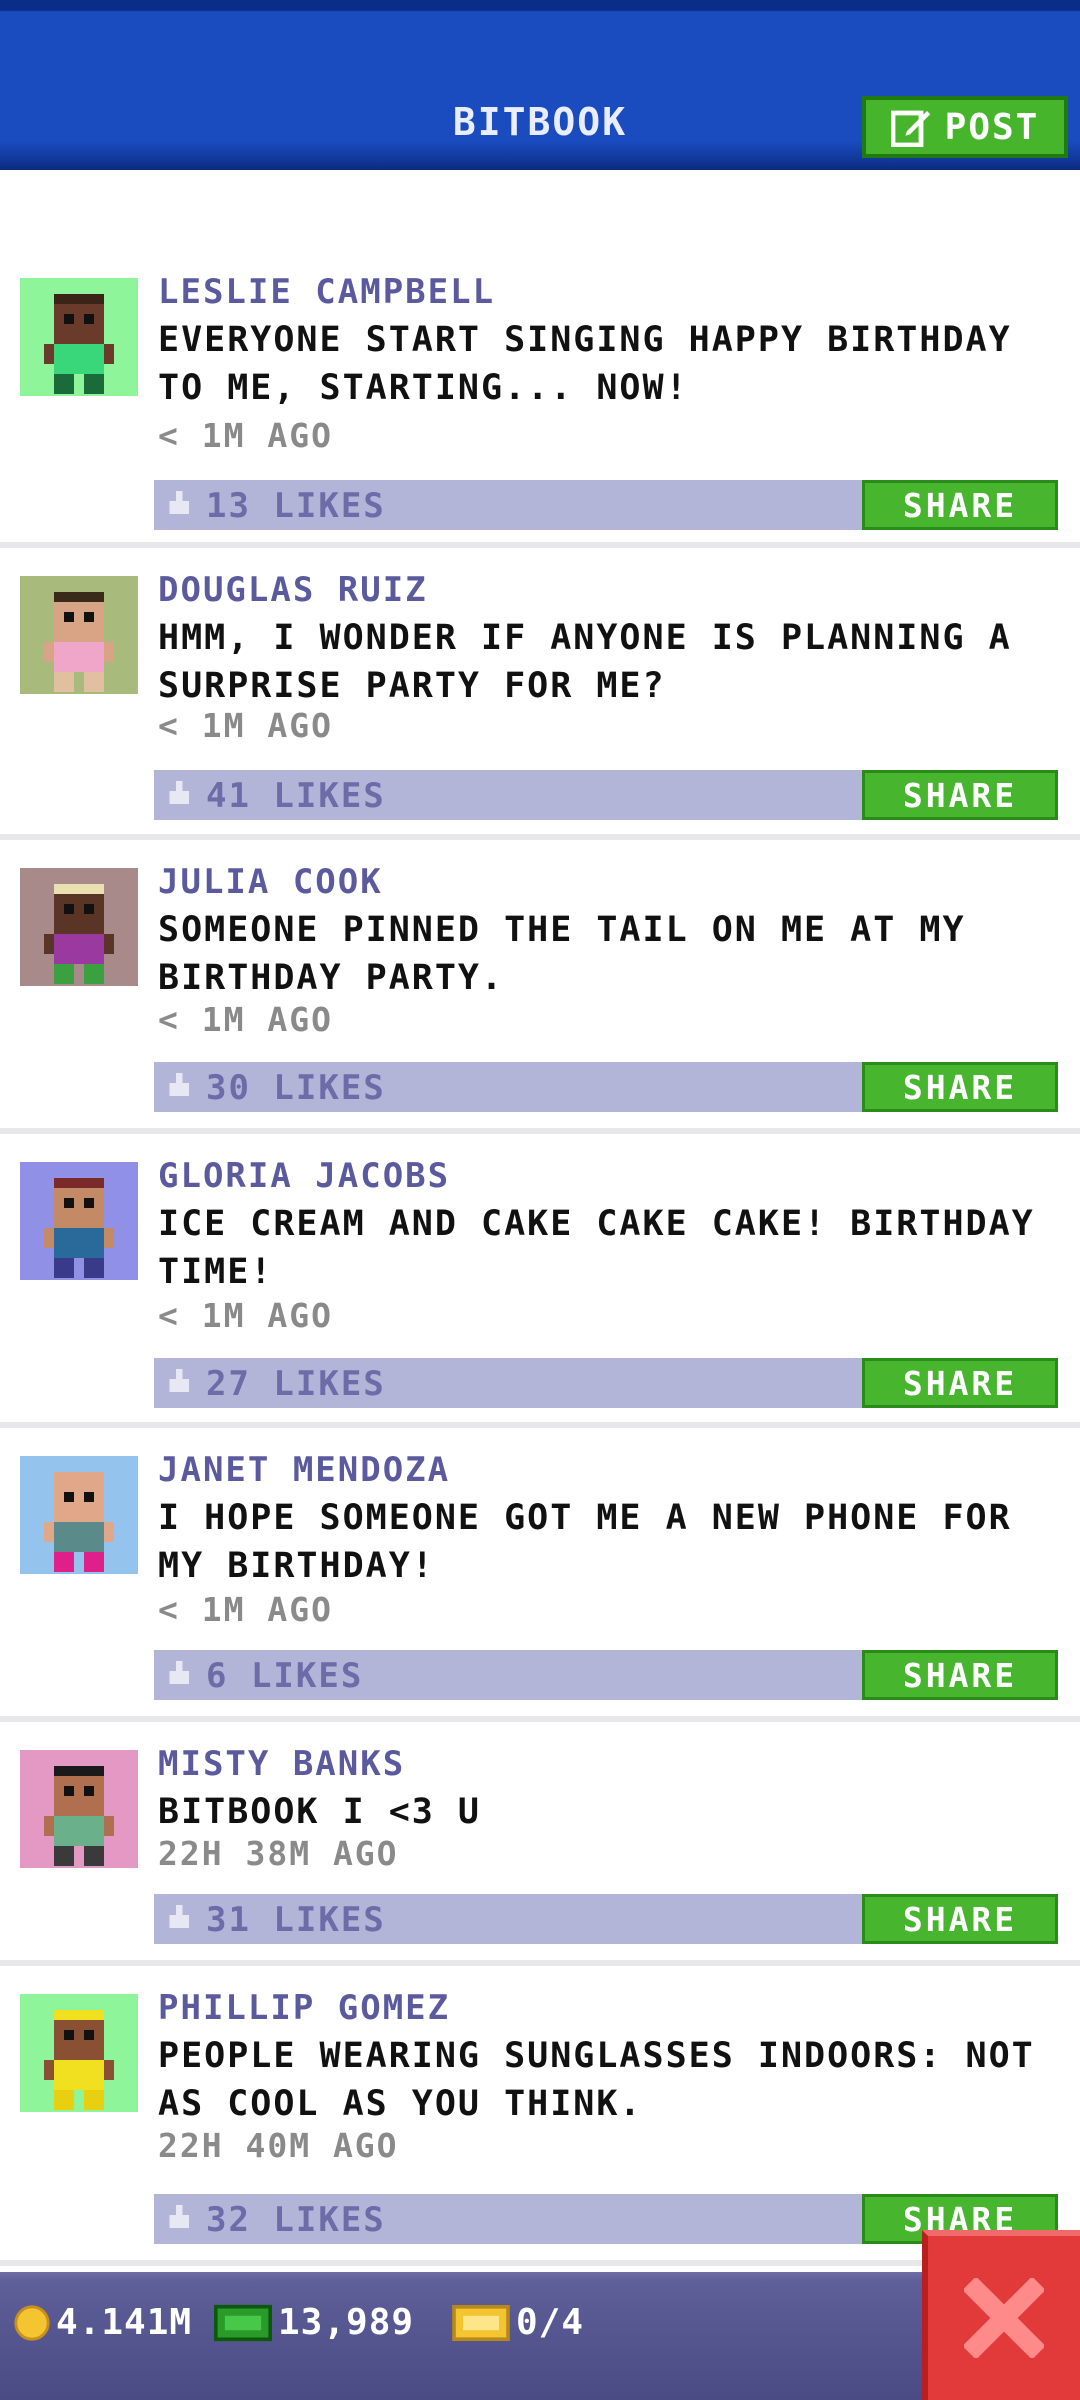 This screenshot has width=1080, height=2400. Describe the element at coordinates (550, 2322) in the screenshot. I see `tickets-value: 0/4` at that location.